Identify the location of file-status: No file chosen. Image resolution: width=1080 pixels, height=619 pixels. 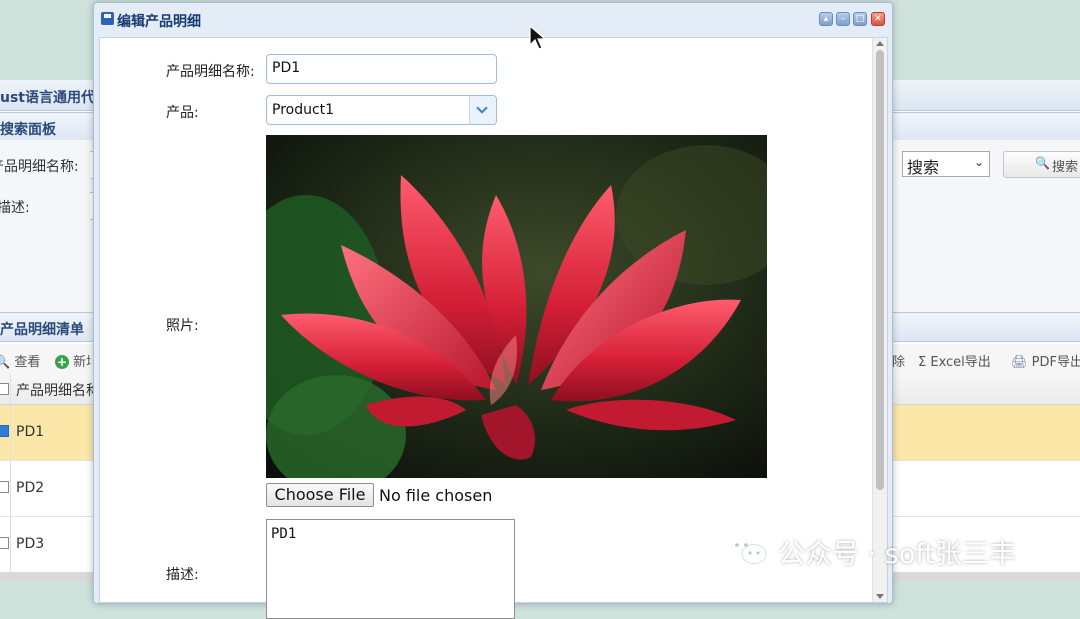
(436, 495).